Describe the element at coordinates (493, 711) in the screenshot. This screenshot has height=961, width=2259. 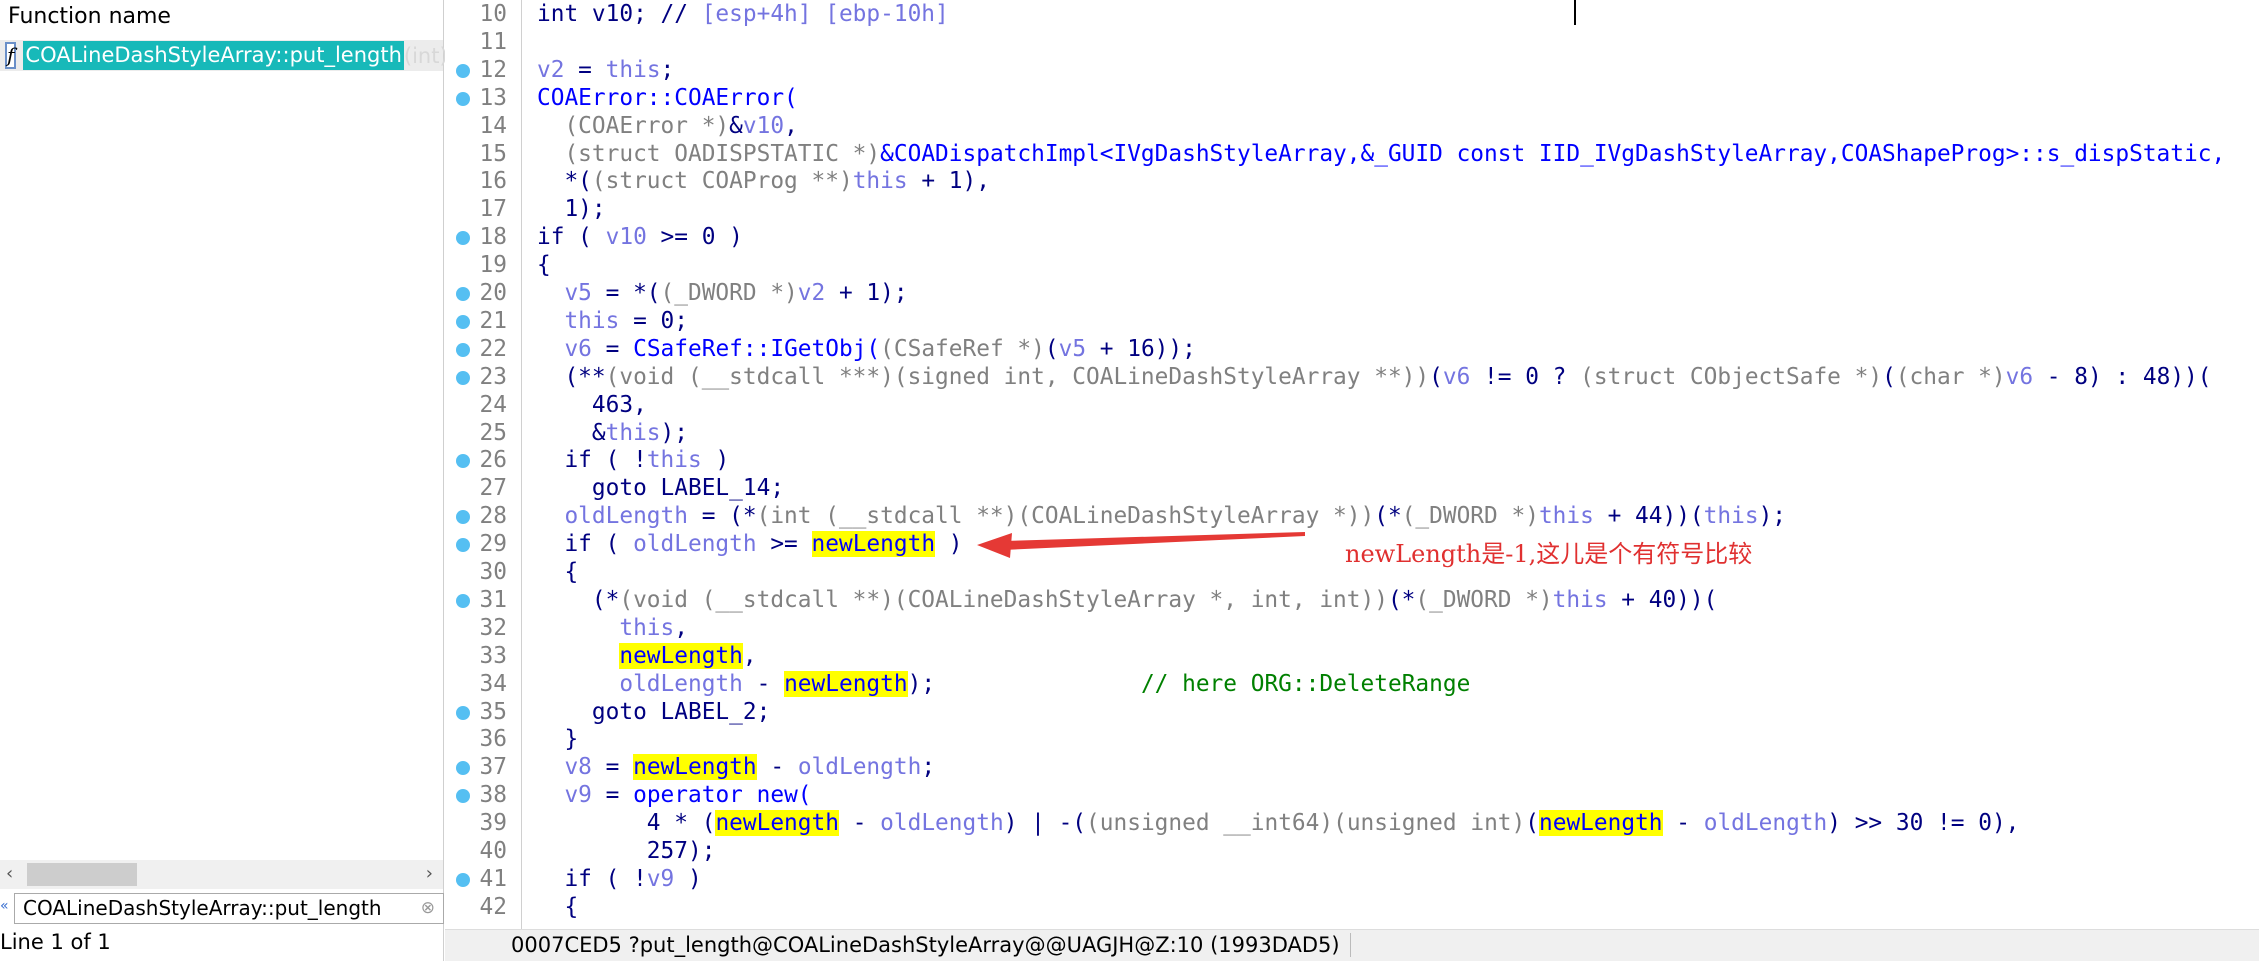
I see `line-number: 35` at that location.